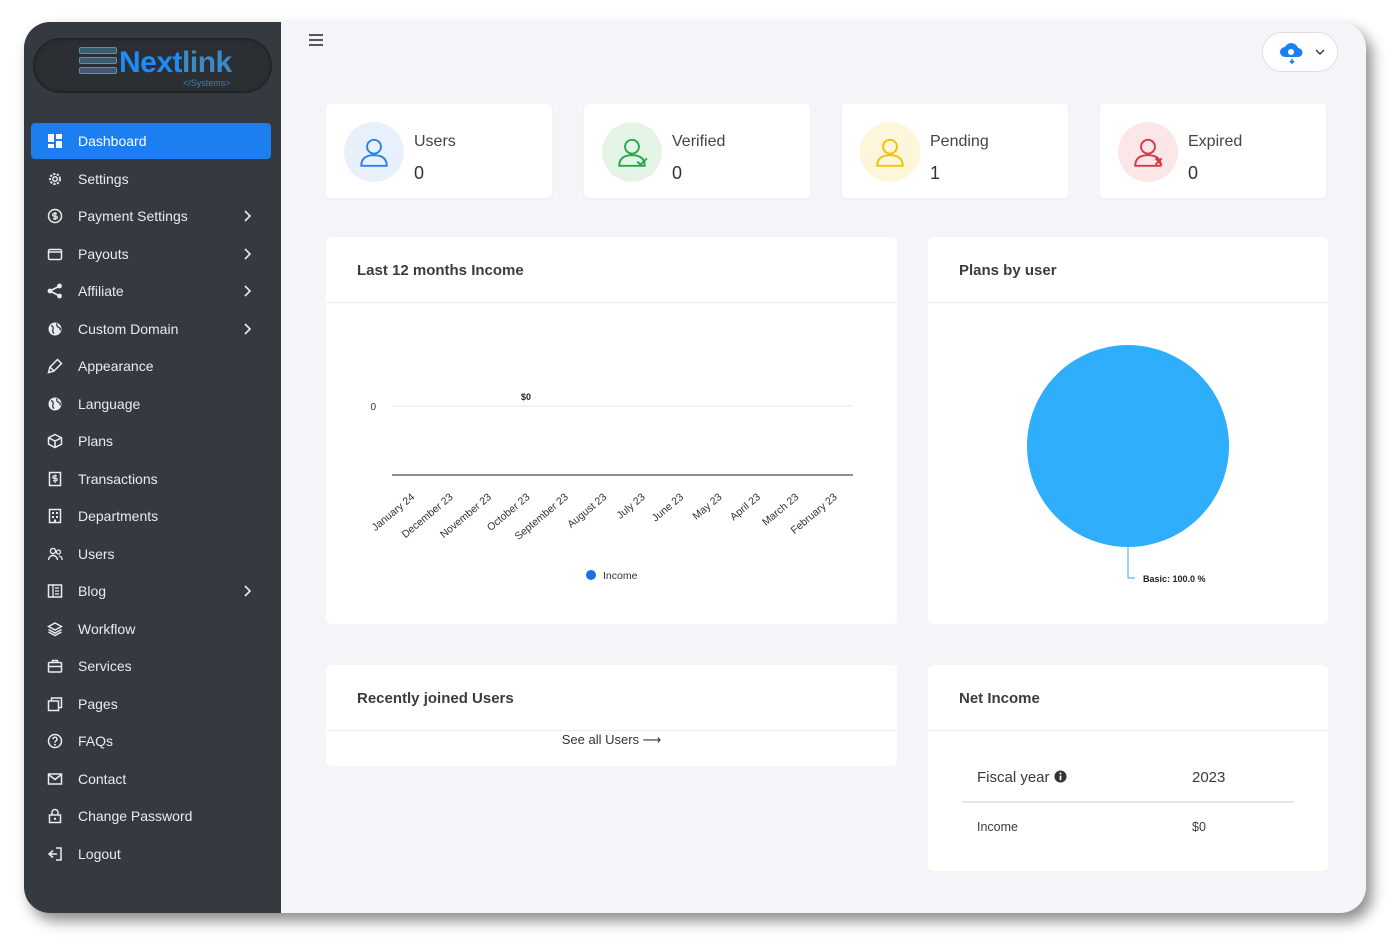  Describe the element at coordinates (55, 591) in the screenshot. I see `blog-icon` at that location.